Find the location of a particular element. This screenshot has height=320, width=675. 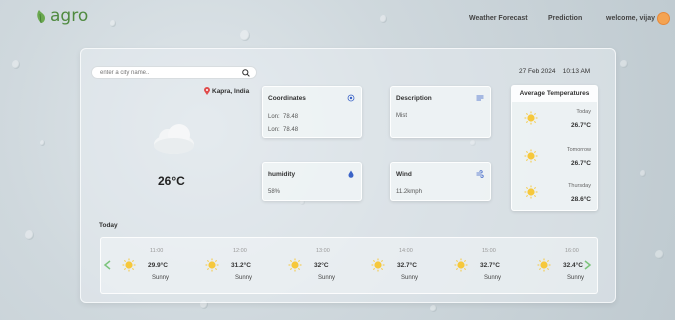

hour-temp: 32.4°C is located at coordinates (573, 265).